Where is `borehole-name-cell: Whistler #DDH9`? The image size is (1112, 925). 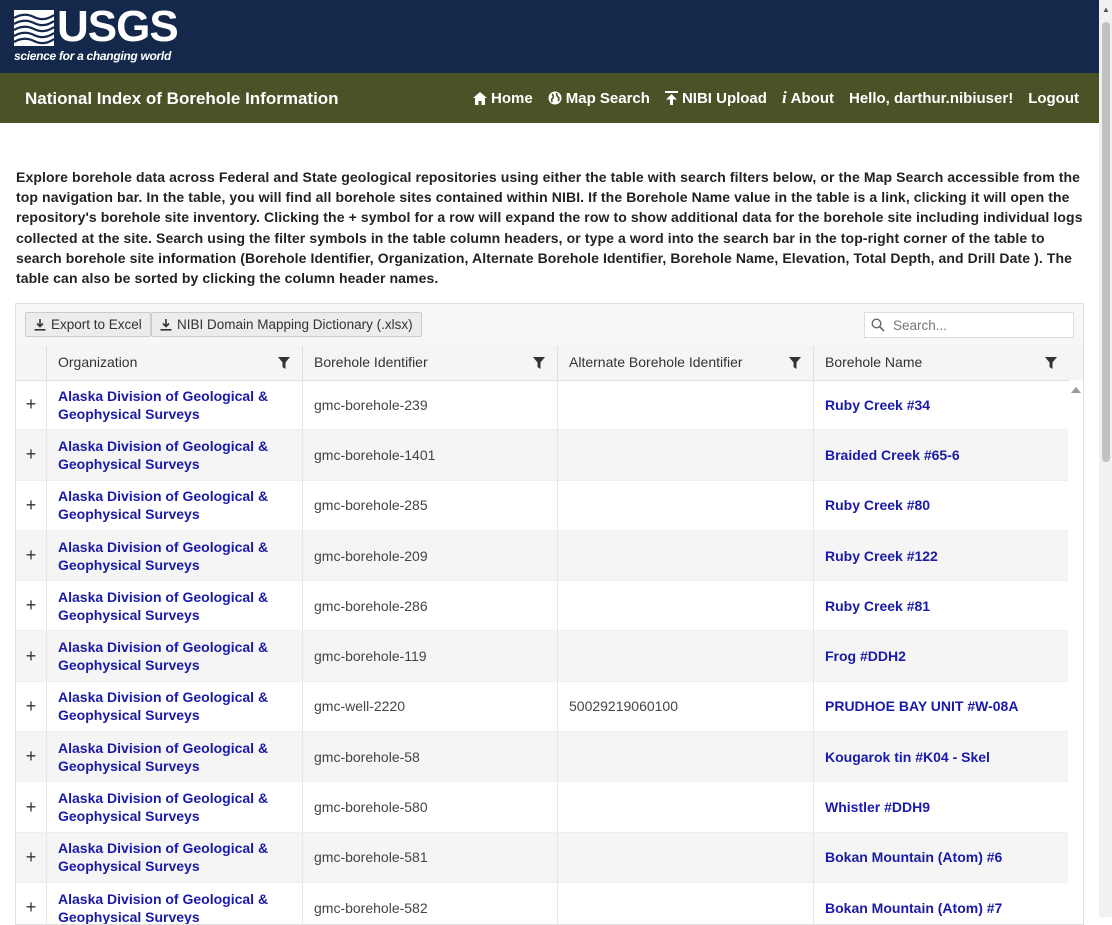 borehole-name-cell: Whistler #DDH9 is located at coordinates (940, 807).